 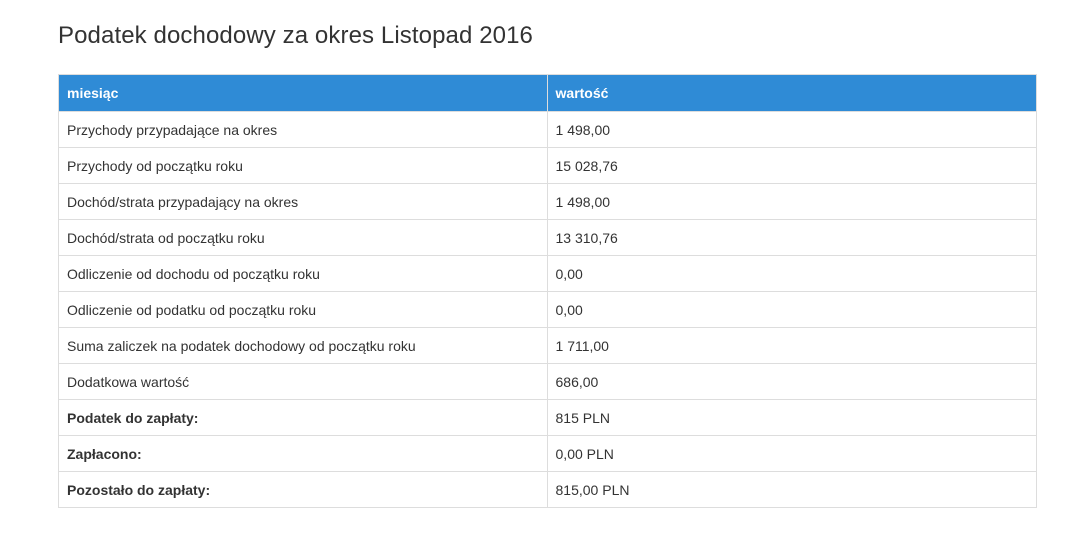 What do you see at coordinates (303, 165) in the screenshot?
I see `row-label: Przychody od początku roku` at bounding box center [303, 165].